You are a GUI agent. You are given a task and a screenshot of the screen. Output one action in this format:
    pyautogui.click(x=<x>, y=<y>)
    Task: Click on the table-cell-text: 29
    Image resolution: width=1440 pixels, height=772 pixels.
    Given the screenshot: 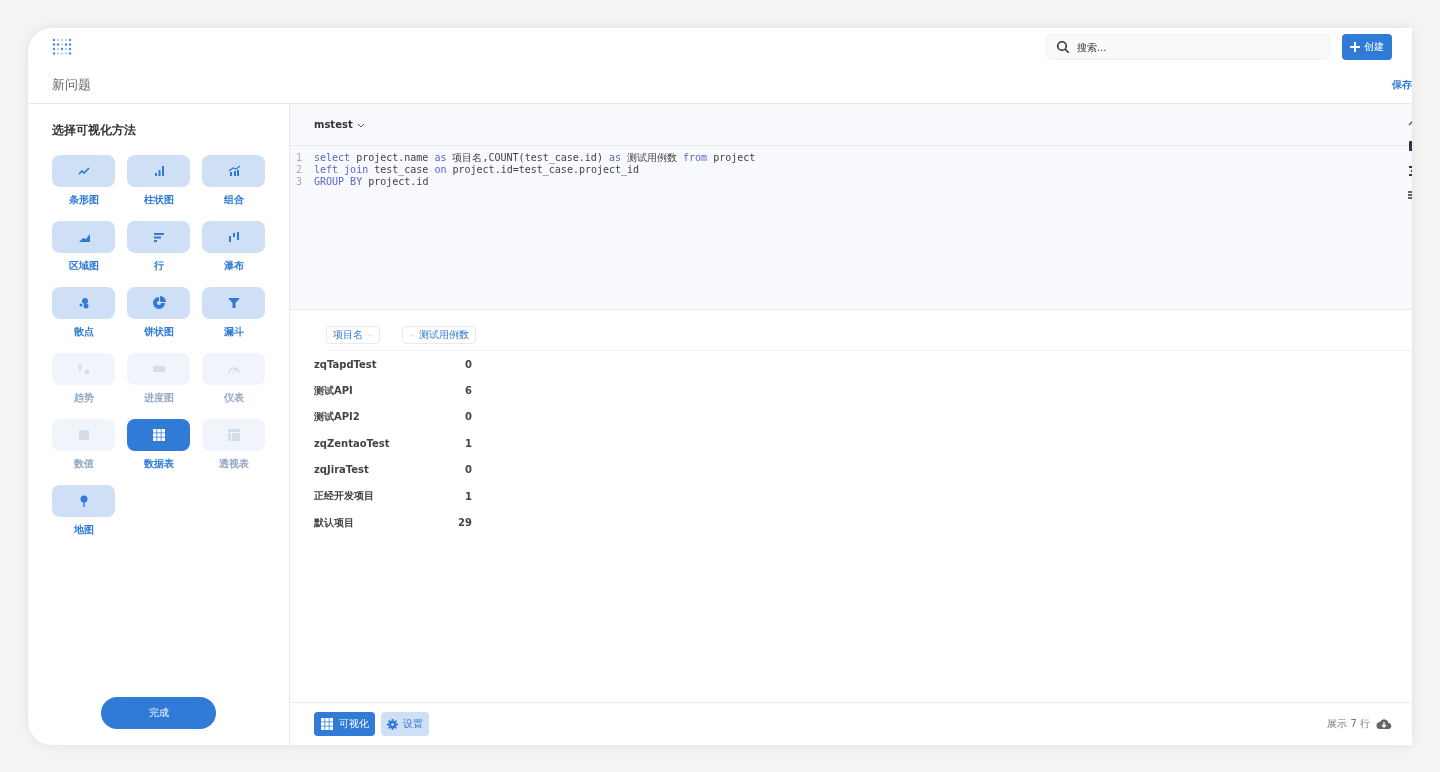 What is the action you would take?
    pyautogui.click(x=464, y=523)
    